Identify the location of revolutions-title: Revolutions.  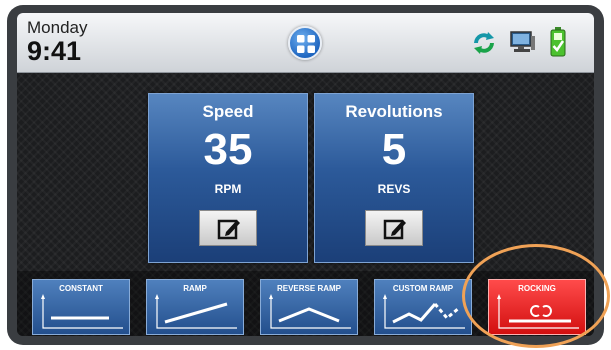
(394, 111).